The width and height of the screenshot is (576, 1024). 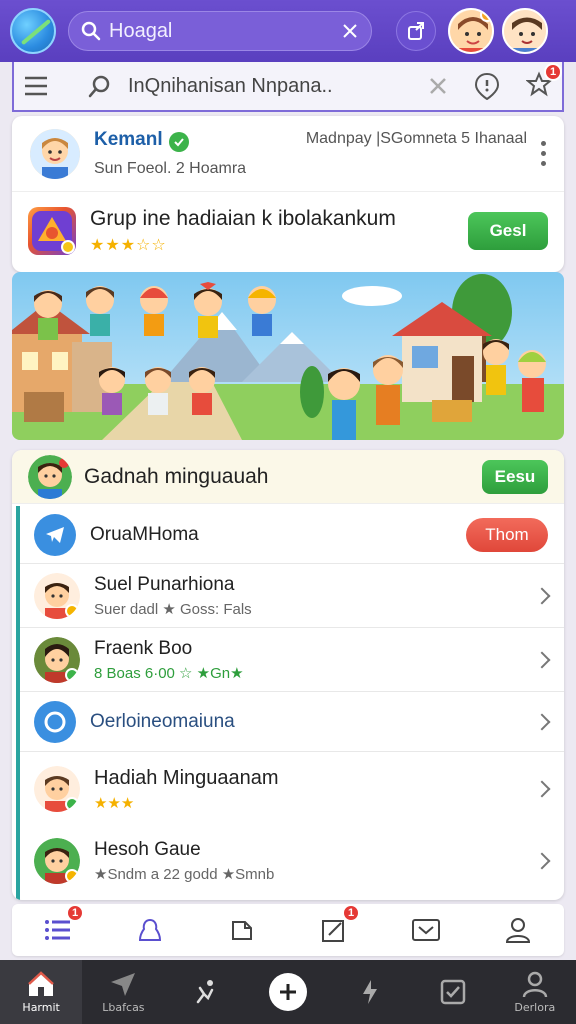 I want to click on list-item-title: Hadiah Minguaanam, so click(x=186, y=777).